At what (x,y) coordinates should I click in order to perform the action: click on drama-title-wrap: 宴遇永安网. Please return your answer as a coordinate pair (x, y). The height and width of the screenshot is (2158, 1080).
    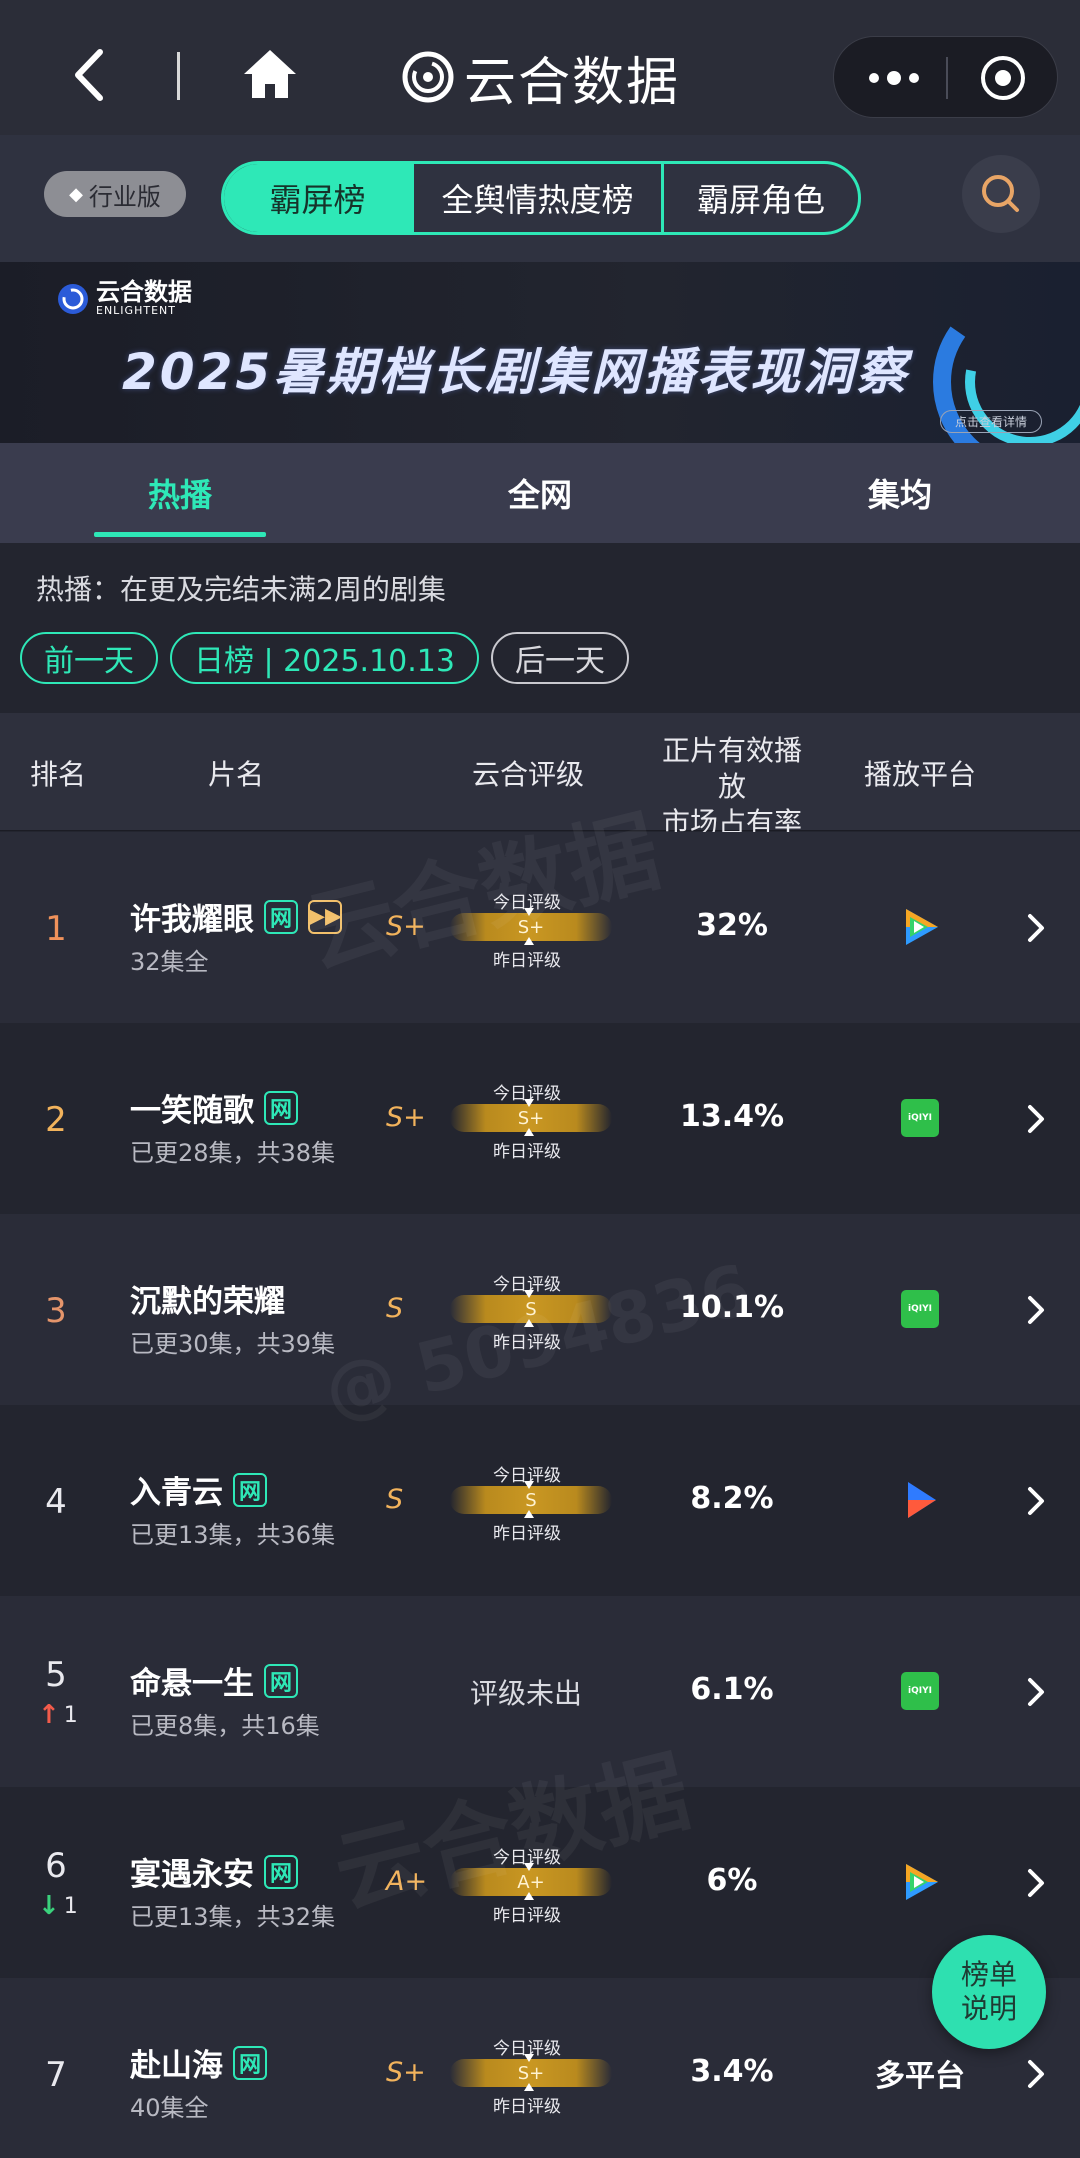
    Looking at the image, I should click on (214, 1871).